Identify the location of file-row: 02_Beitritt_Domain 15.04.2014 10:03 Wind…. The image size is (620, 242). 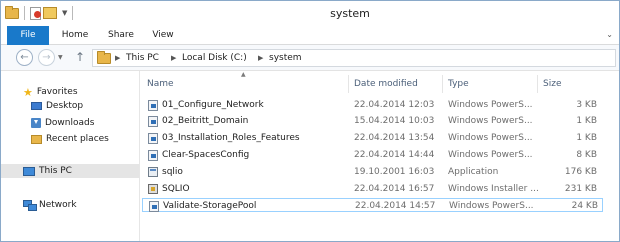
(372, 121).